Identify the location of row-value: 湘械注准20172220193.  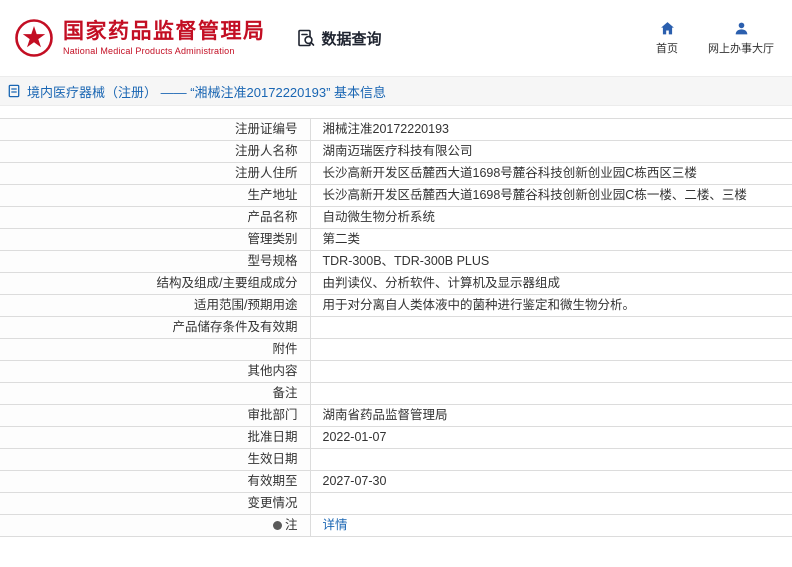
(551, 129).